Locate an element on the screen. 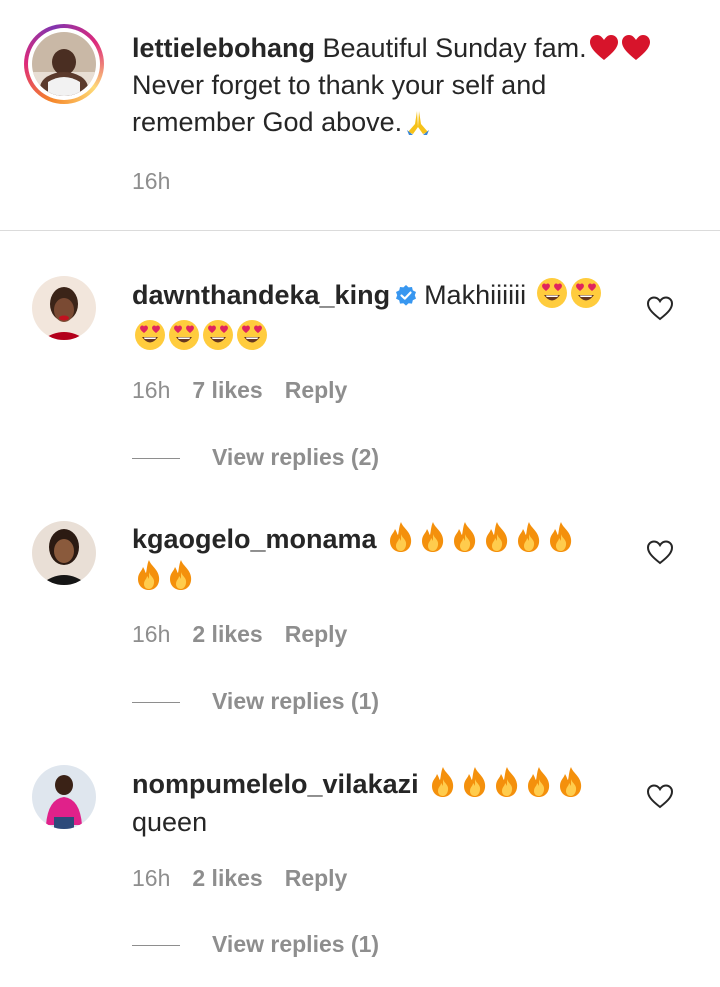 The width and height of the screenshot is (720, 987). divider is located at coordinates (360, 230).